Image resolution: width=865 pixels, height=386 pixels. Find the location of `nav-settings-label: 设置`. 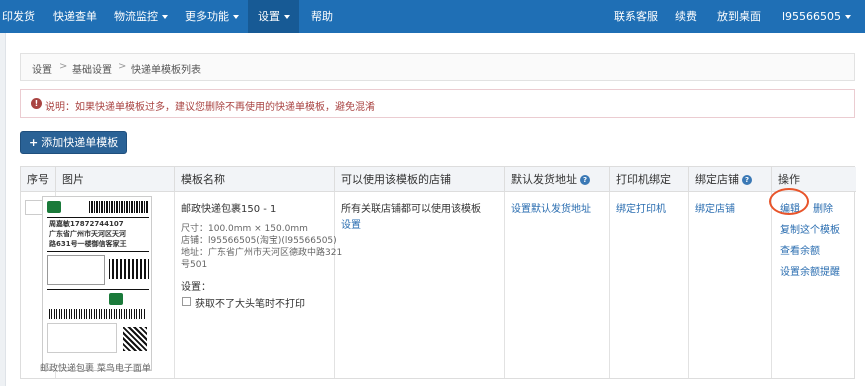

nav-settings-label: 设置 is located at coordinates (269, 16).